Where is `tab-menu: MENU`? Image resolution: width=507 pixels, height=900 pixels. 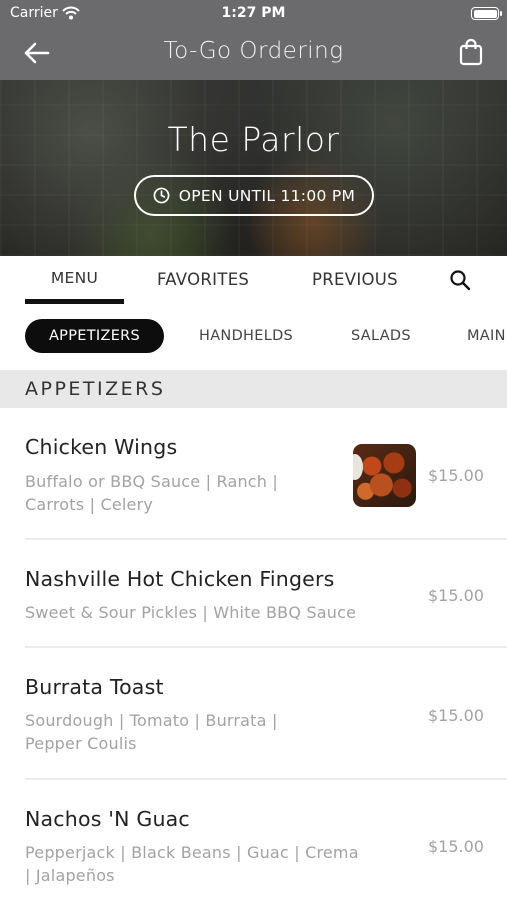
tab-menu: MENU is located at coordinates (74, 278).